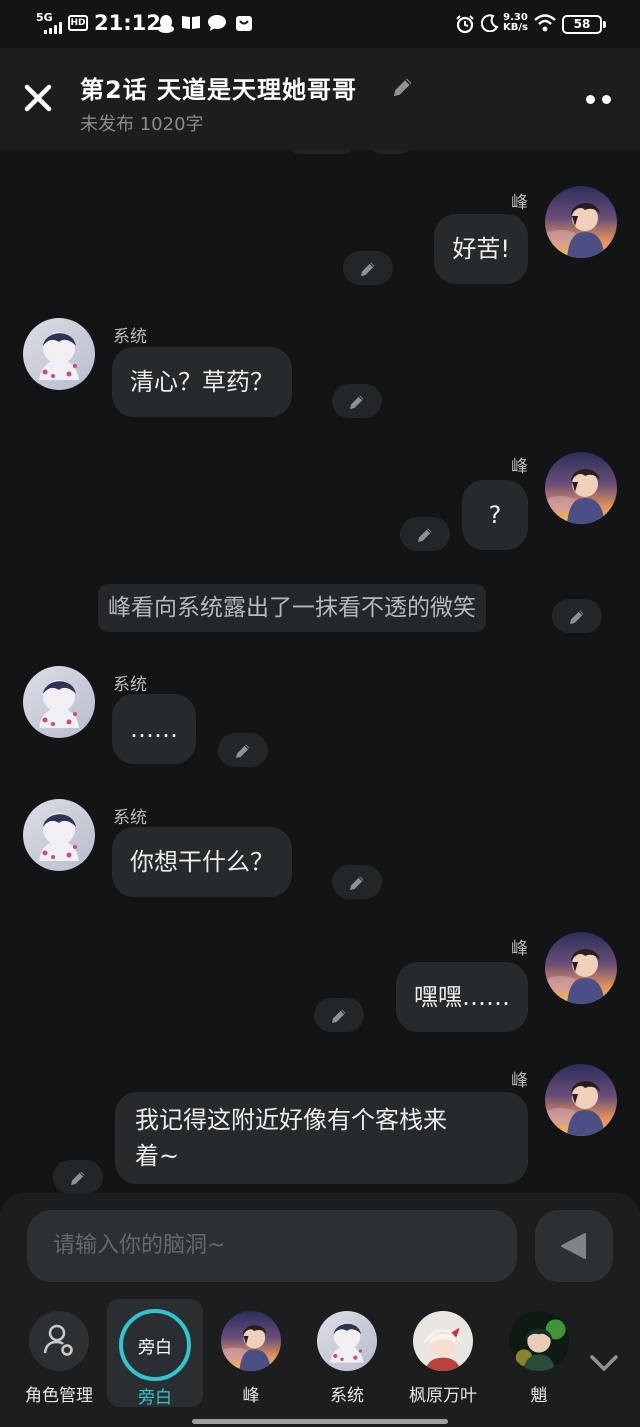 This screenshot has width=640, height=1427. I want to click on person-gear-icon, so click(59, 1341).